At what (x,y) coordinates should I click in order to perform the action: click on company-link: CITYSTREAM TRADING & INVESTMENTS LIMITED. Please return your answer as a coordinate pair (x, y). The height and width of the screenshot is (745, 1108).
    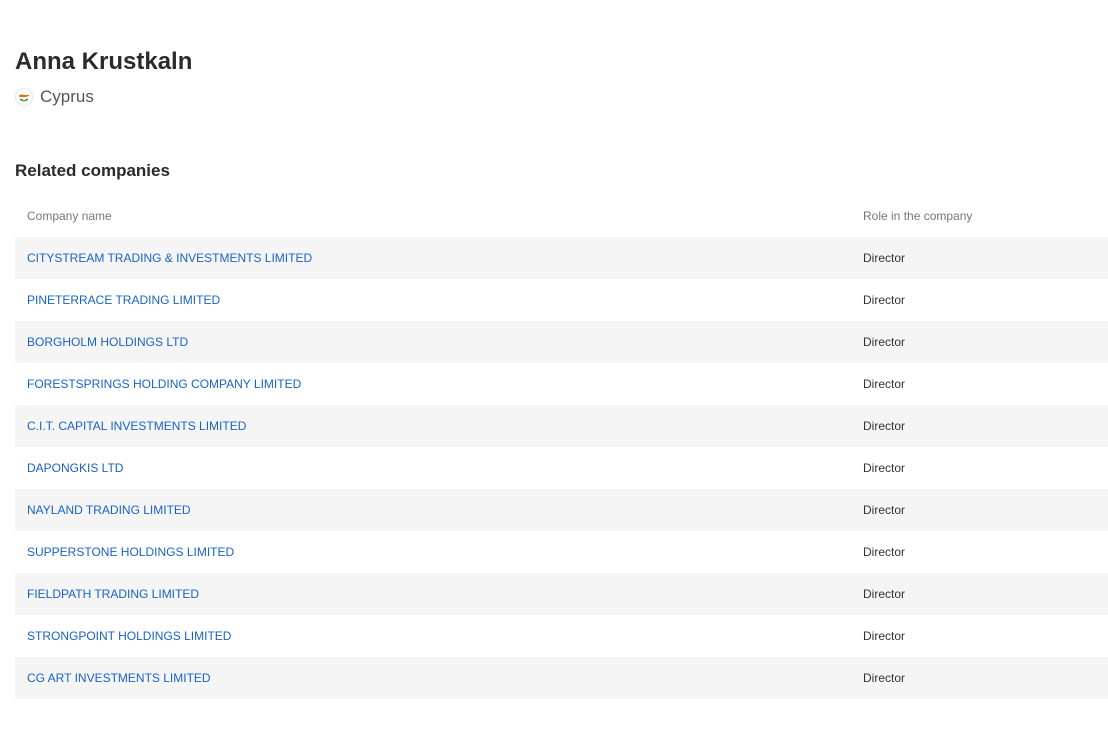
    Looking at the image, I should click on (169, 258).